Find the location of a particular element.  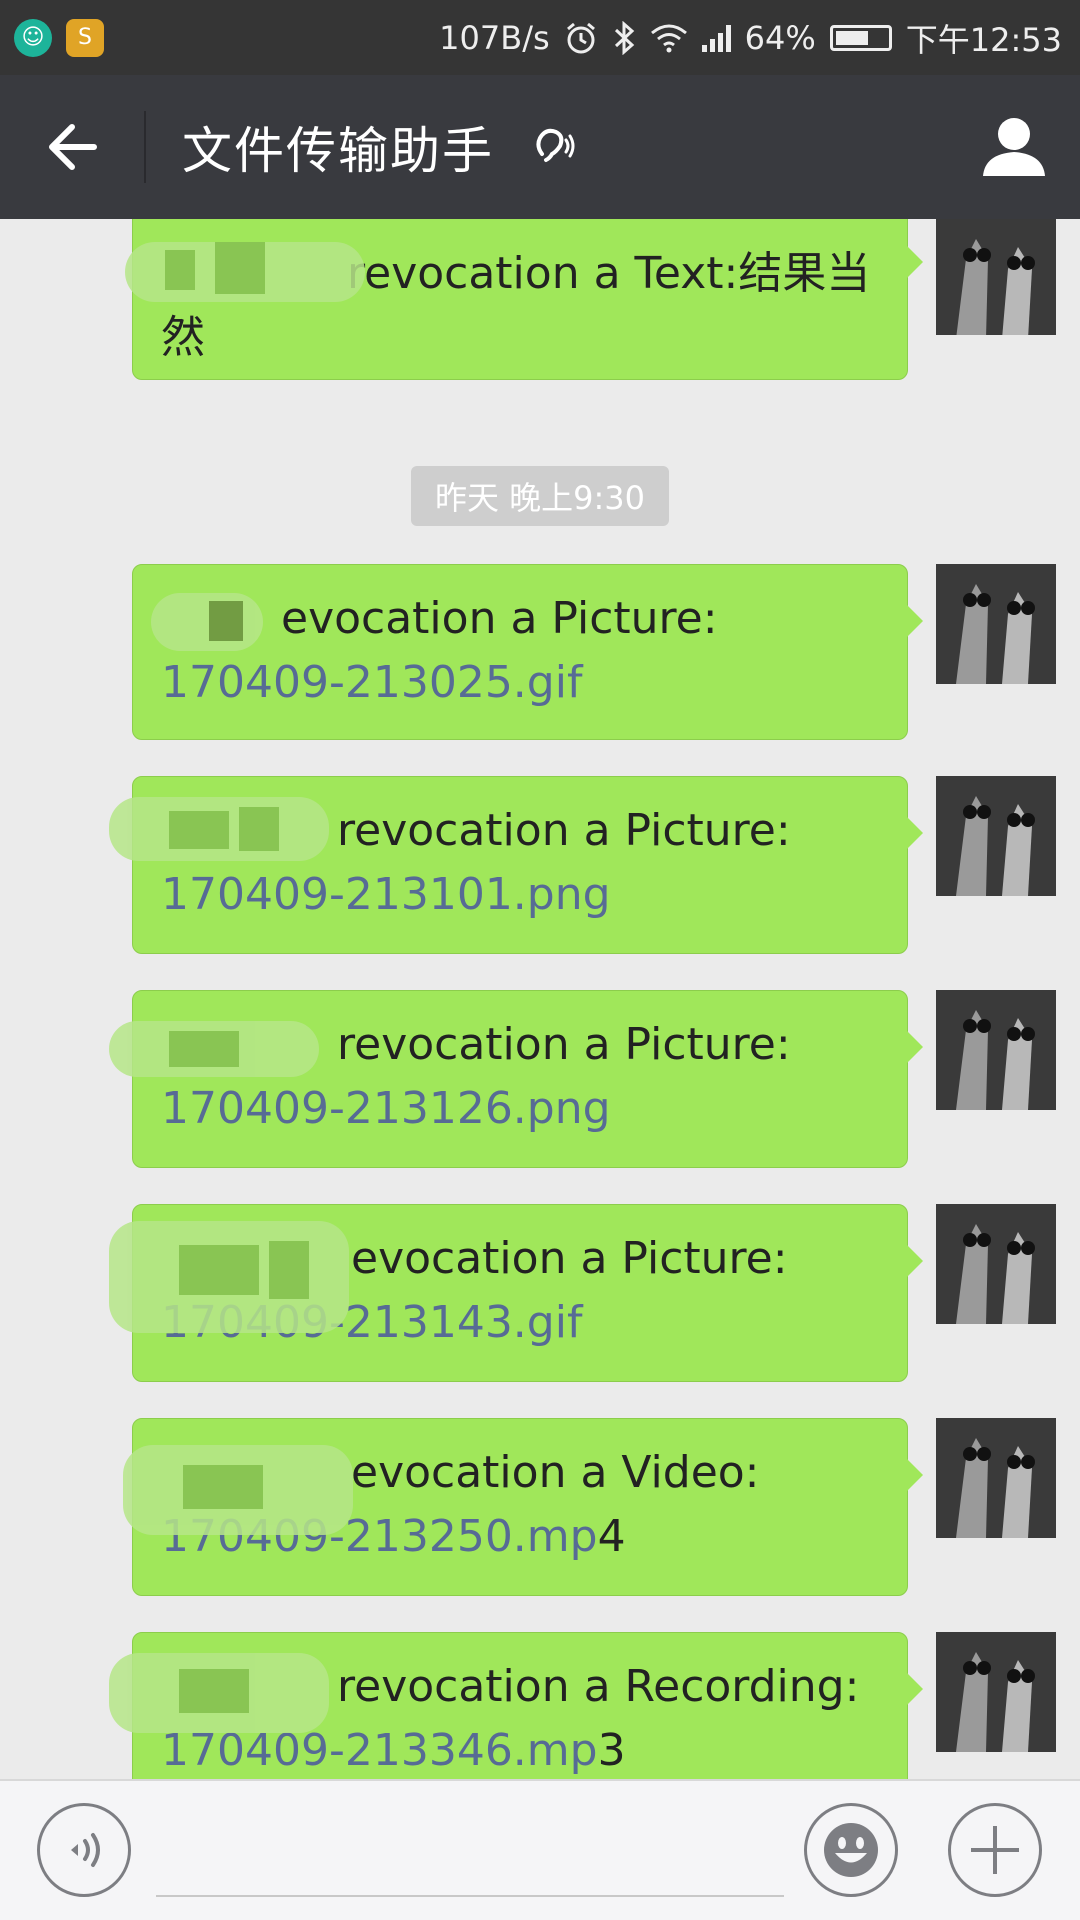

network-speed: 107B/s is located at coordinates (494, 37).